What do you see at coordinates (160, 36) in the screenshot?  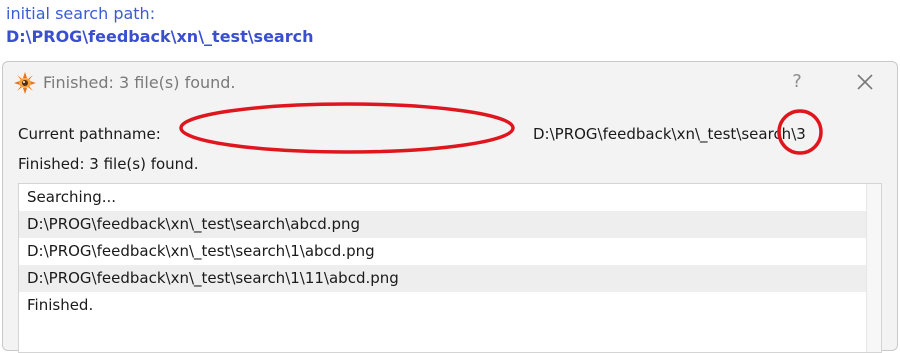 I see `initial-search-path-value: D:\PROG\feedback\xn\_test\search` at bounding box center [160, 36].